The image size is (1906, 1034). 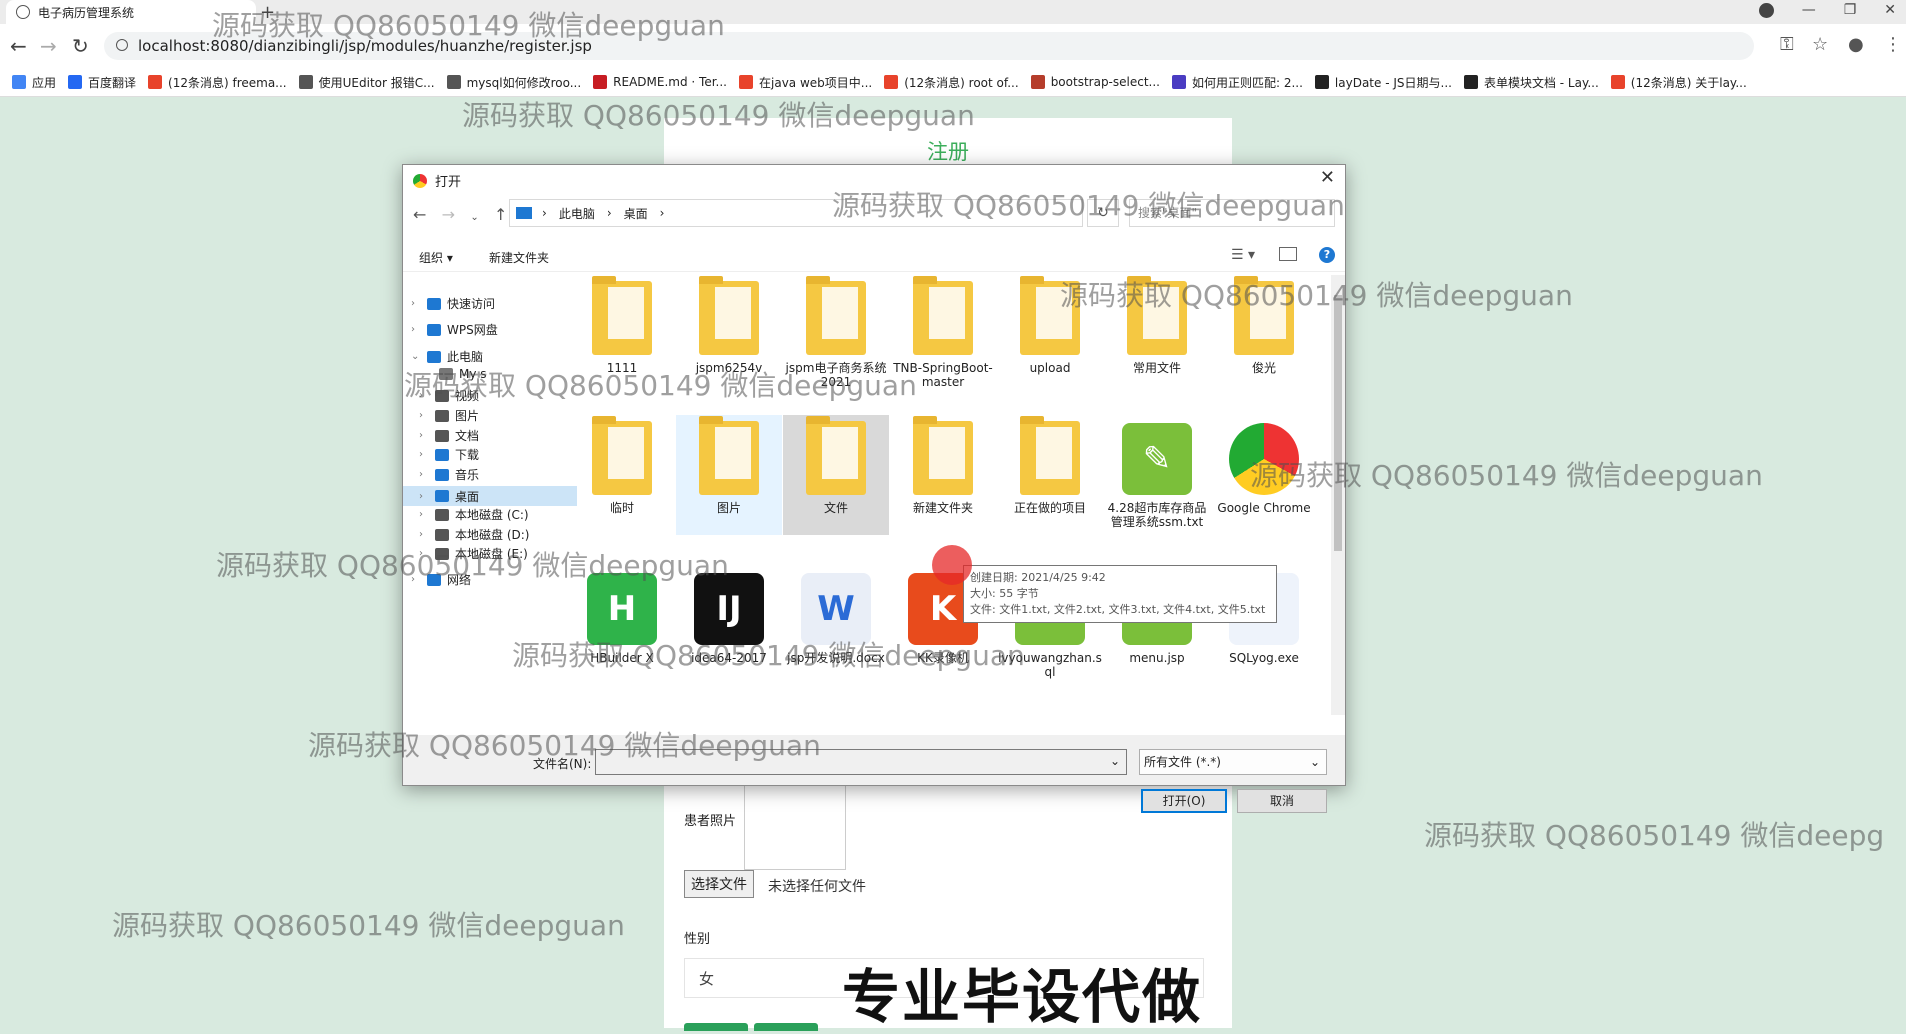 I want to click on tree-item: ⌄ 此电脑, so click(x=447, y=356).